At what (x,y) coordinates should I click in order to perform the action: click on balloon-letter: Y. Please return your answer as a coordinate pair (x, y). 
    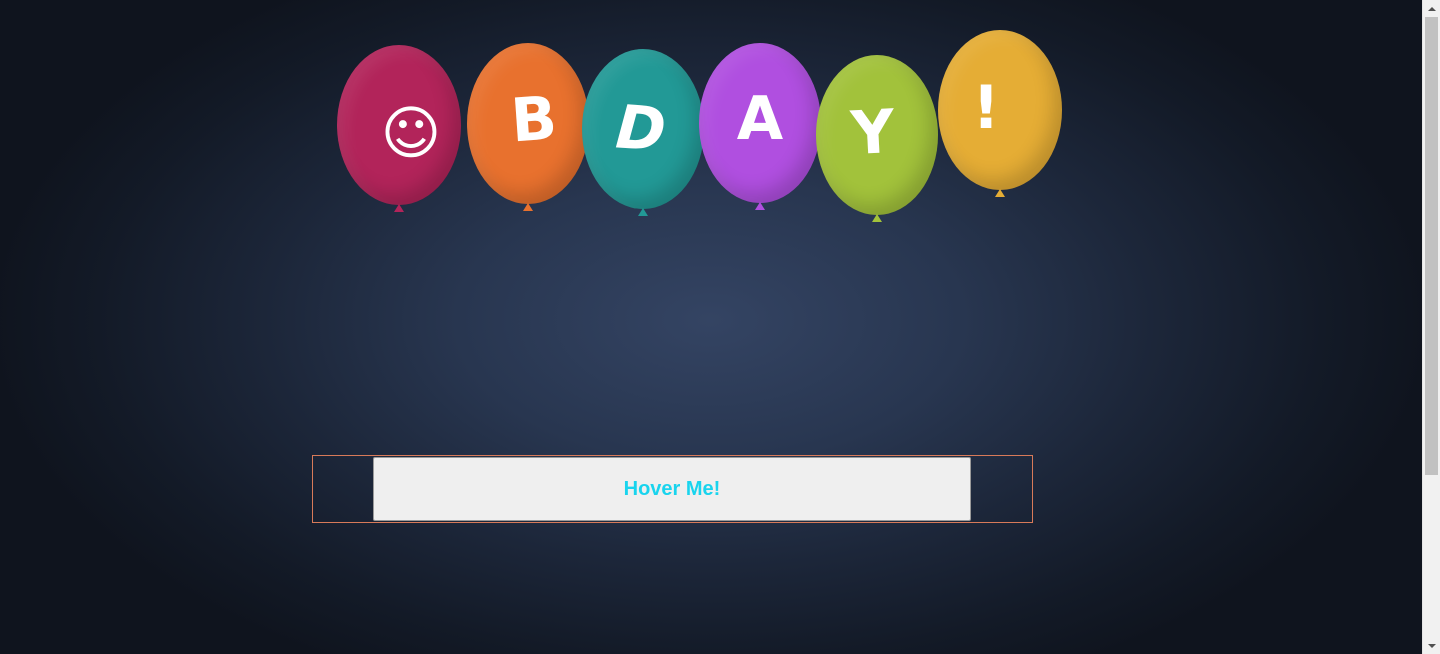
    Looking at the image, I should click on (873, 133).